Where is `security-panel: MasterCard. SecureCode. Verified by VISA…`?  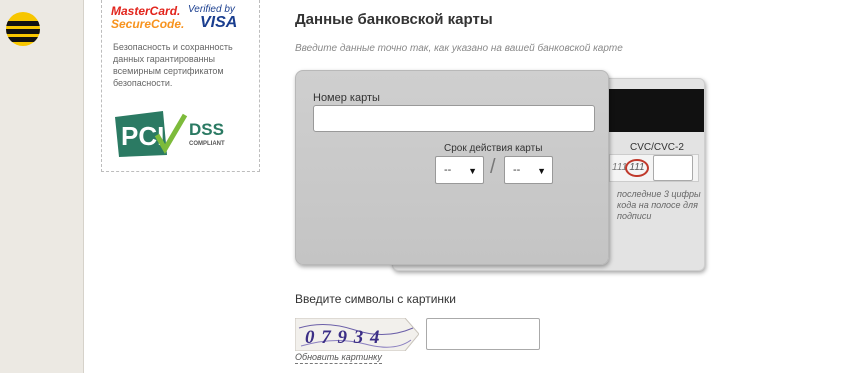 security-panel: MasterCard. SecureCode. Verified by VISA… is located at coordinates (180, 86).